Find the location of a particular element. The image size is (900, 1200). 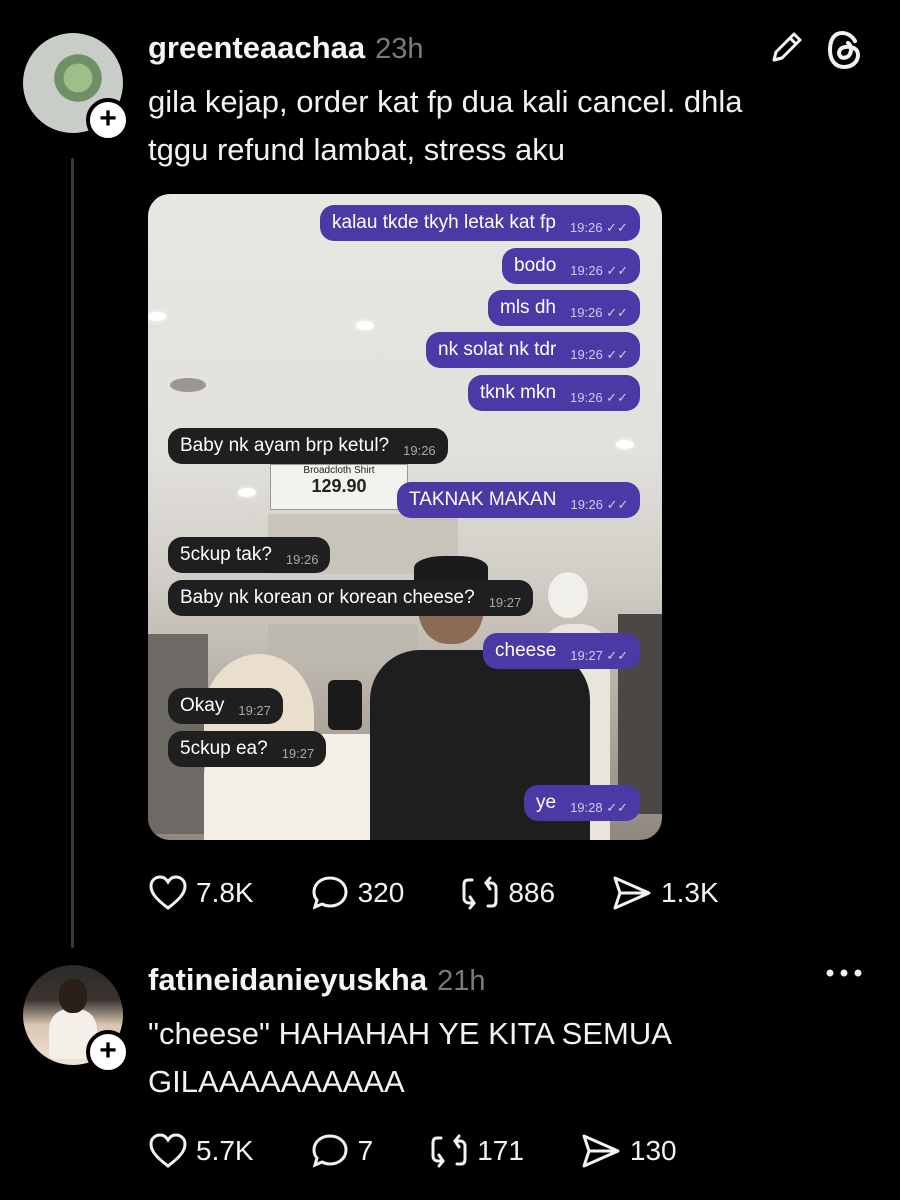

chat-message-text: nk solat nk tdr is located at coordinates (497, 349).